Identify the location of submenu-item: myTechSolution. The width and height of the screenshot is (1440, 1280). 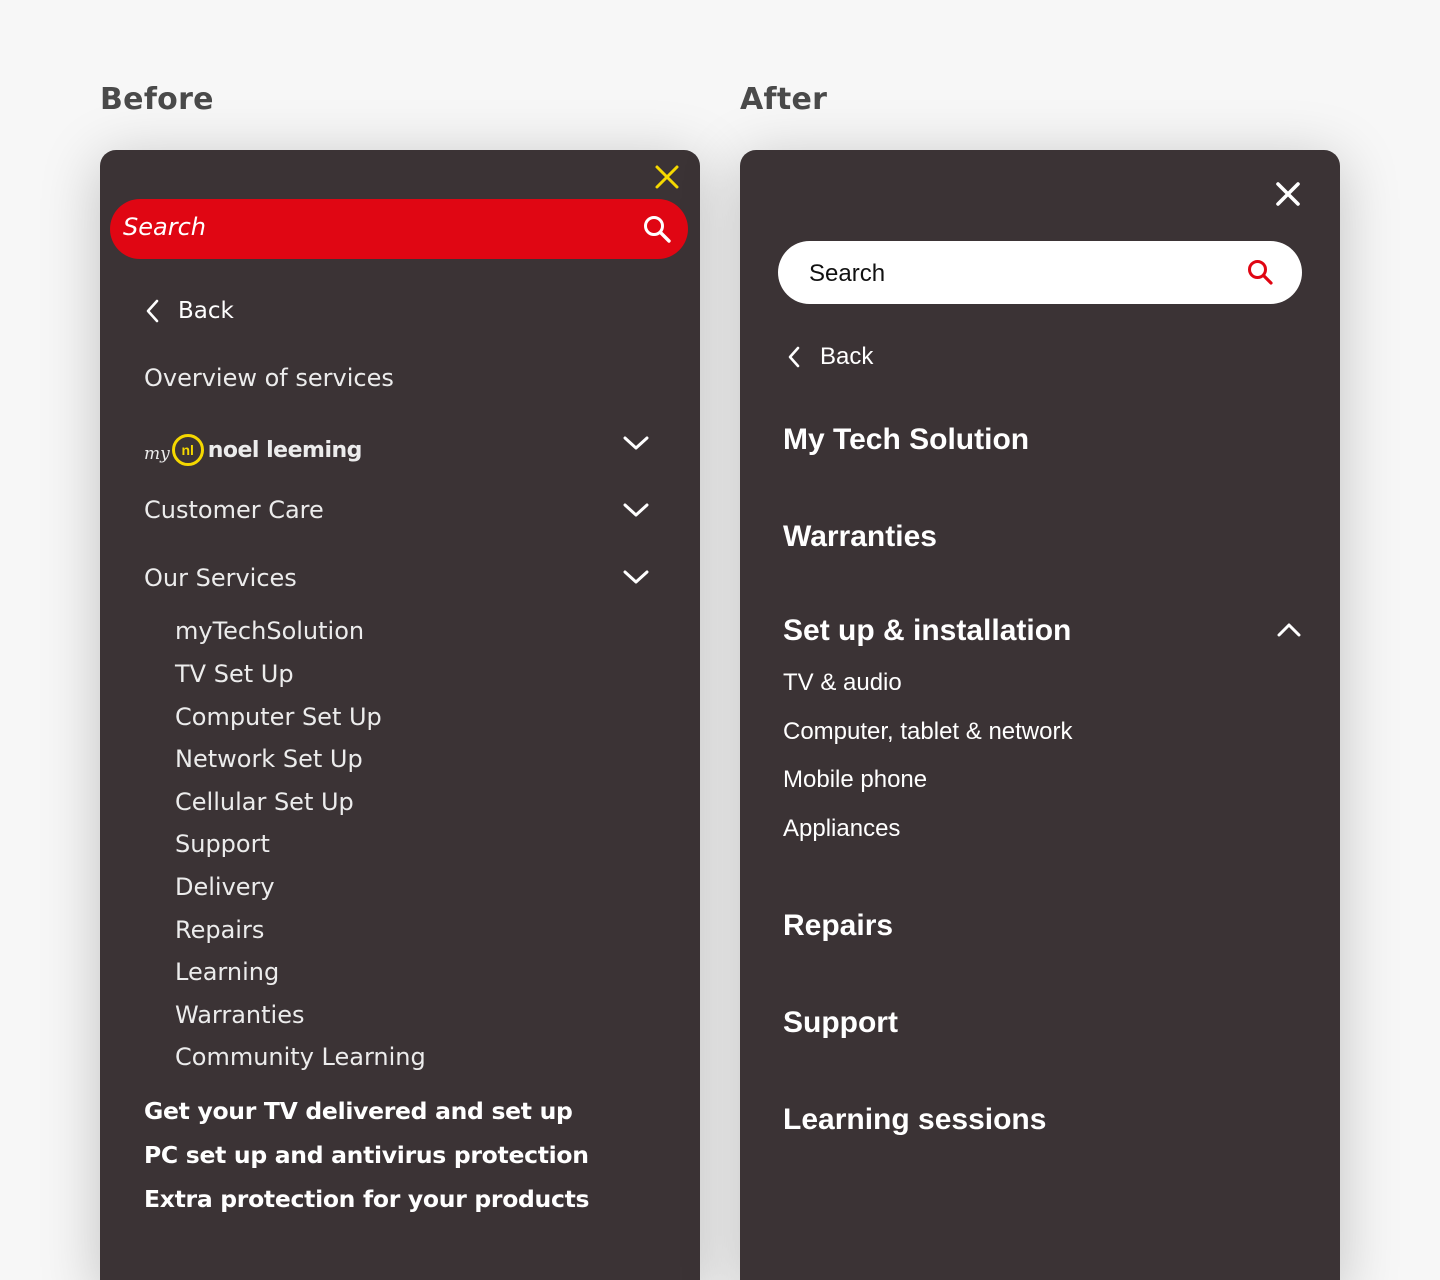
(269, 631).